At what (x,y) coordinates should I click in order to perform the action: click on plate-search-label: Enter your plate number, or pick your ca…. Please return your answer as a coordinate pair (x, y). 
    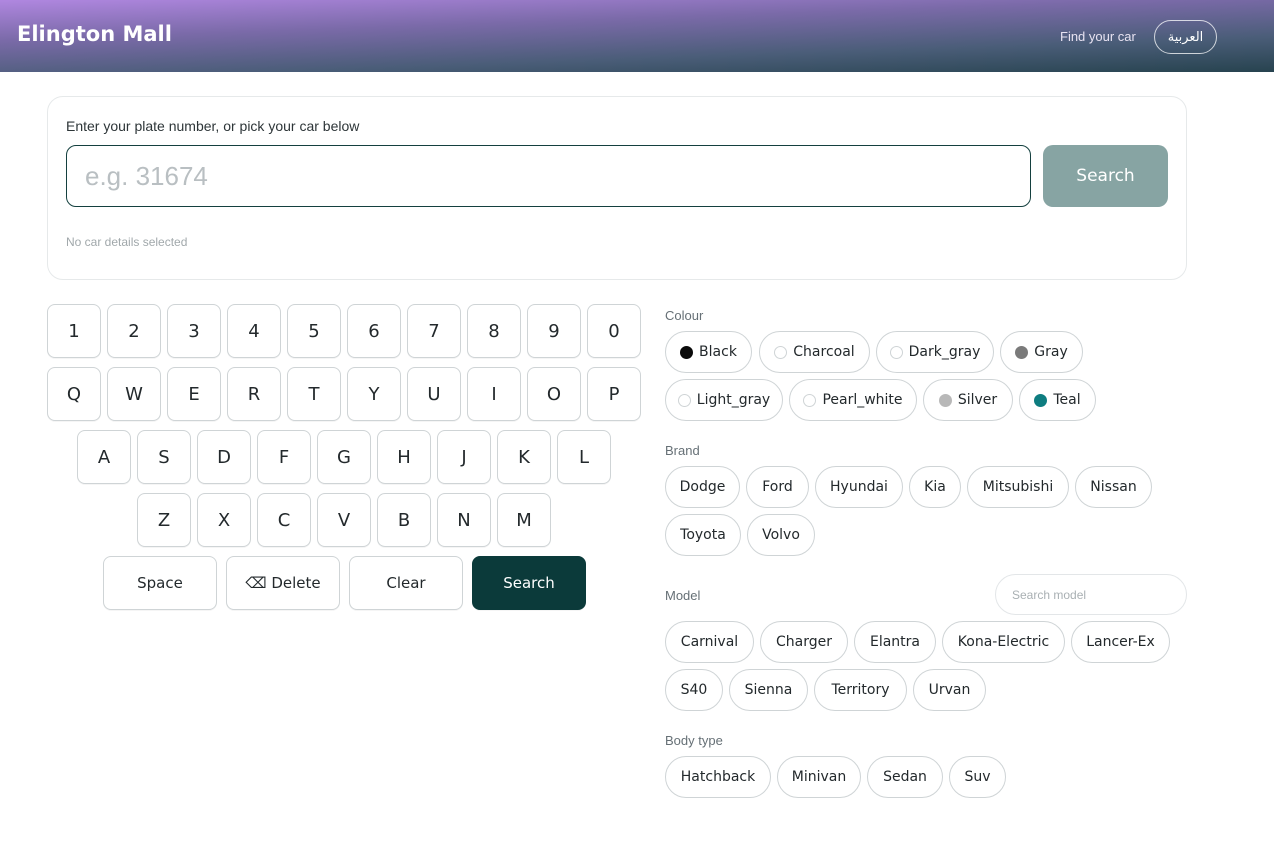
    Looking at the image, I should click on (213, 126).